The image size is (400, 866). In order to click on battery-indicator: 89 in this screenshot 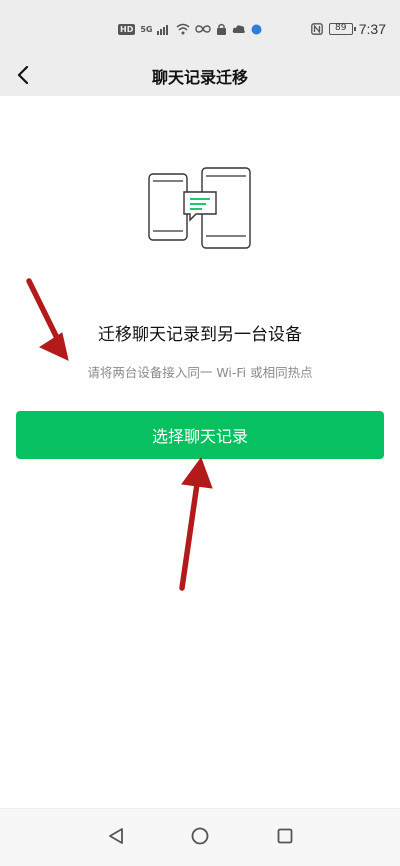, I will do `click(342, 29)`.